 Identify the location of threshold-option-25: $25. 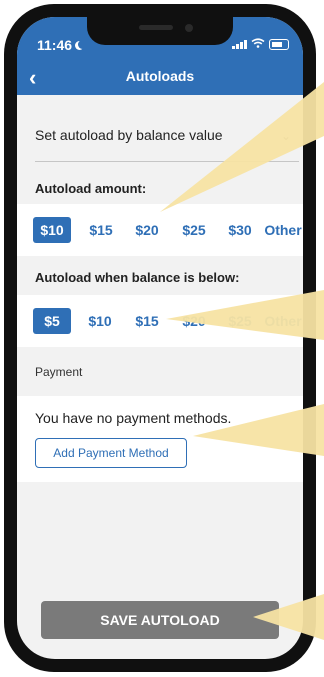
(240, 321).